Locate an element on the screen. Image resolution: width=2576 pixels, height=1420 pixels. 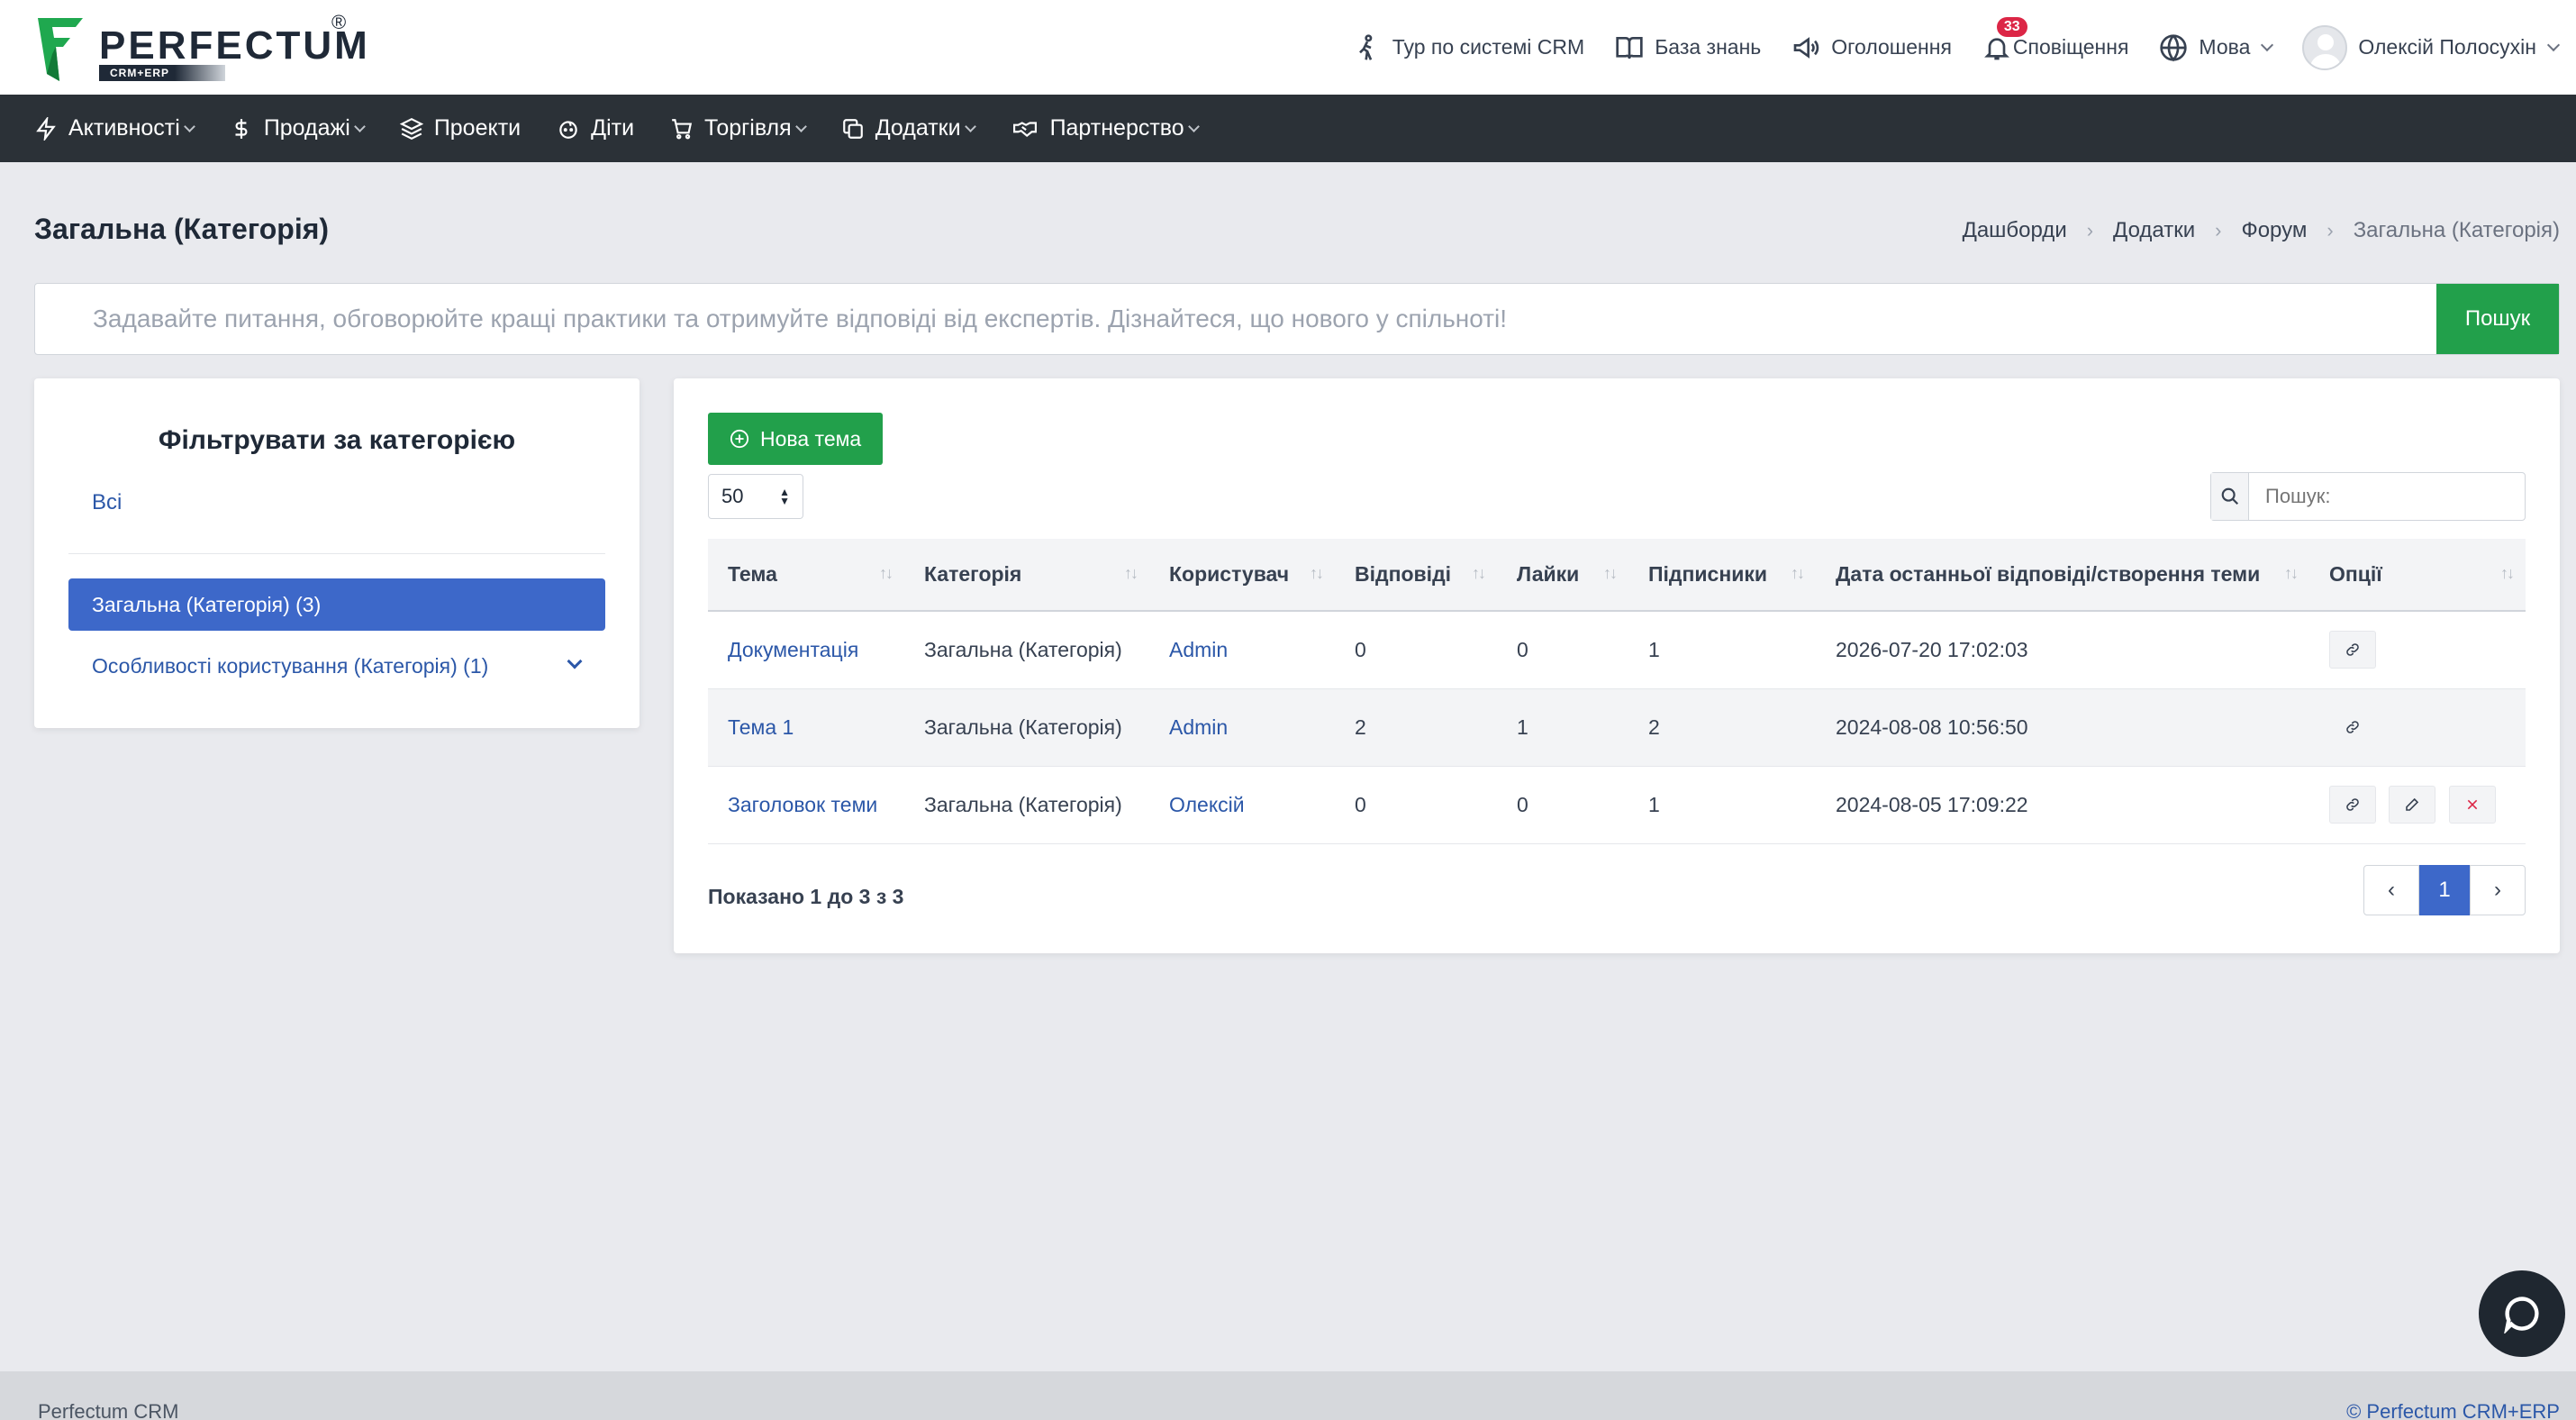
chat-bubble-icon is located at coordinates (2521, 1315).